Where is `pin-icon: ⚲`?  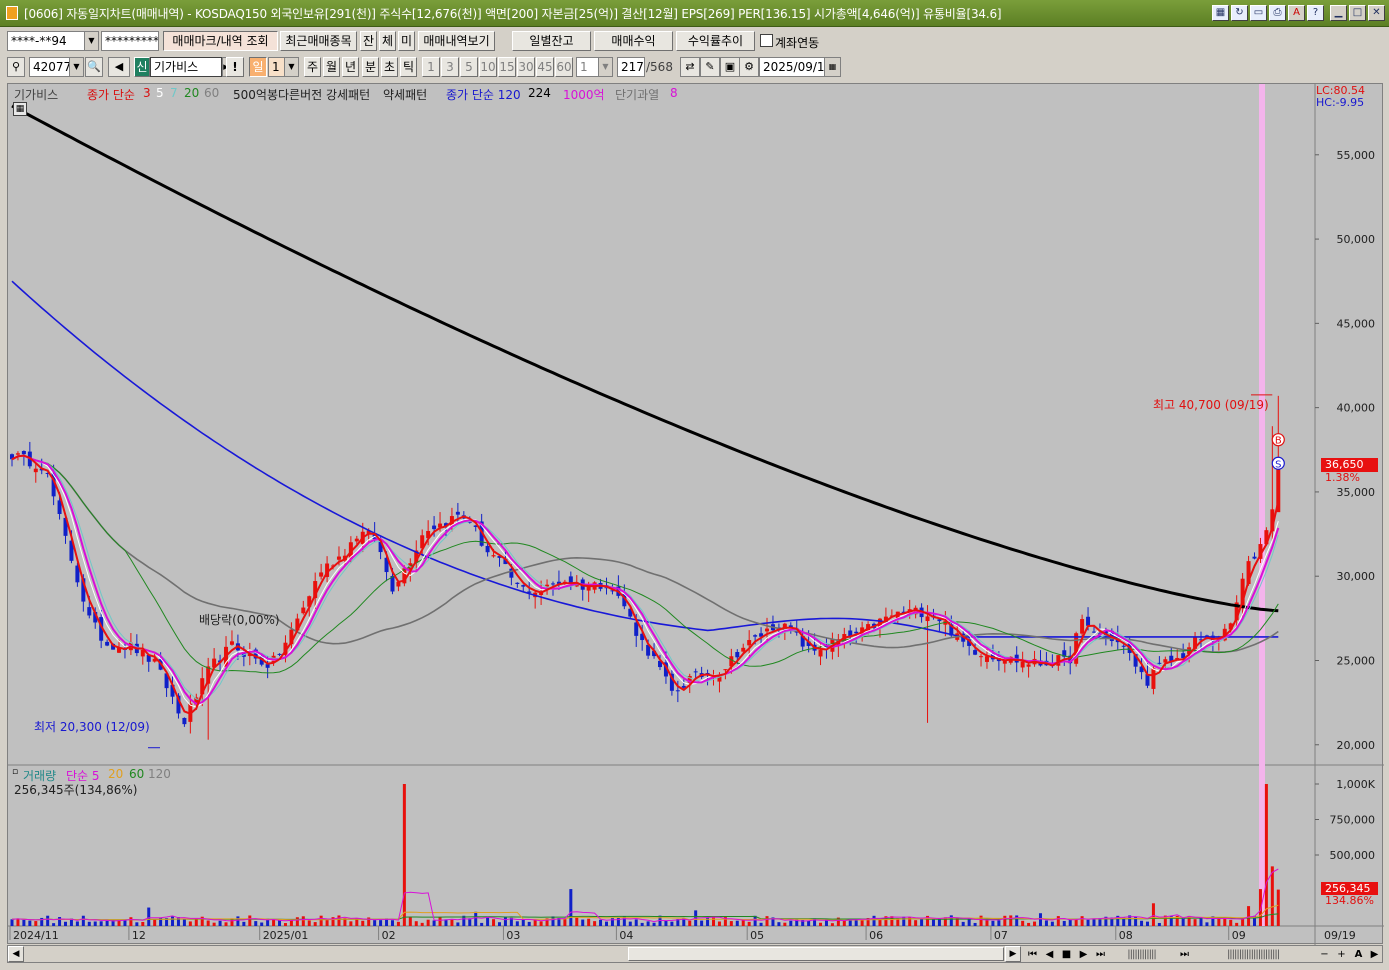
pin-icon: ⚲ is located at coordinates (16, 67).